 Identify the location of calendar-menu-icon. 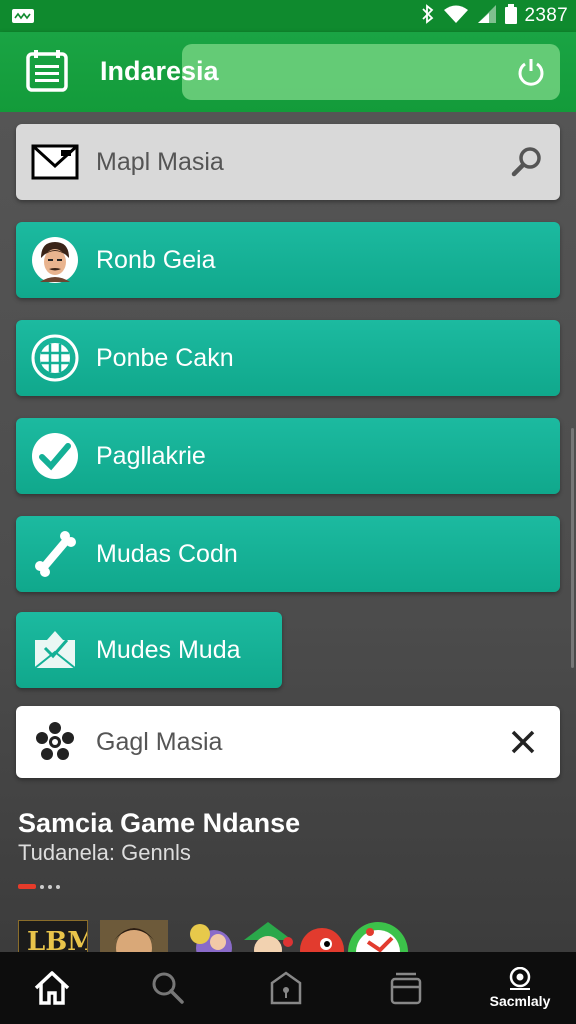
(47, 71).